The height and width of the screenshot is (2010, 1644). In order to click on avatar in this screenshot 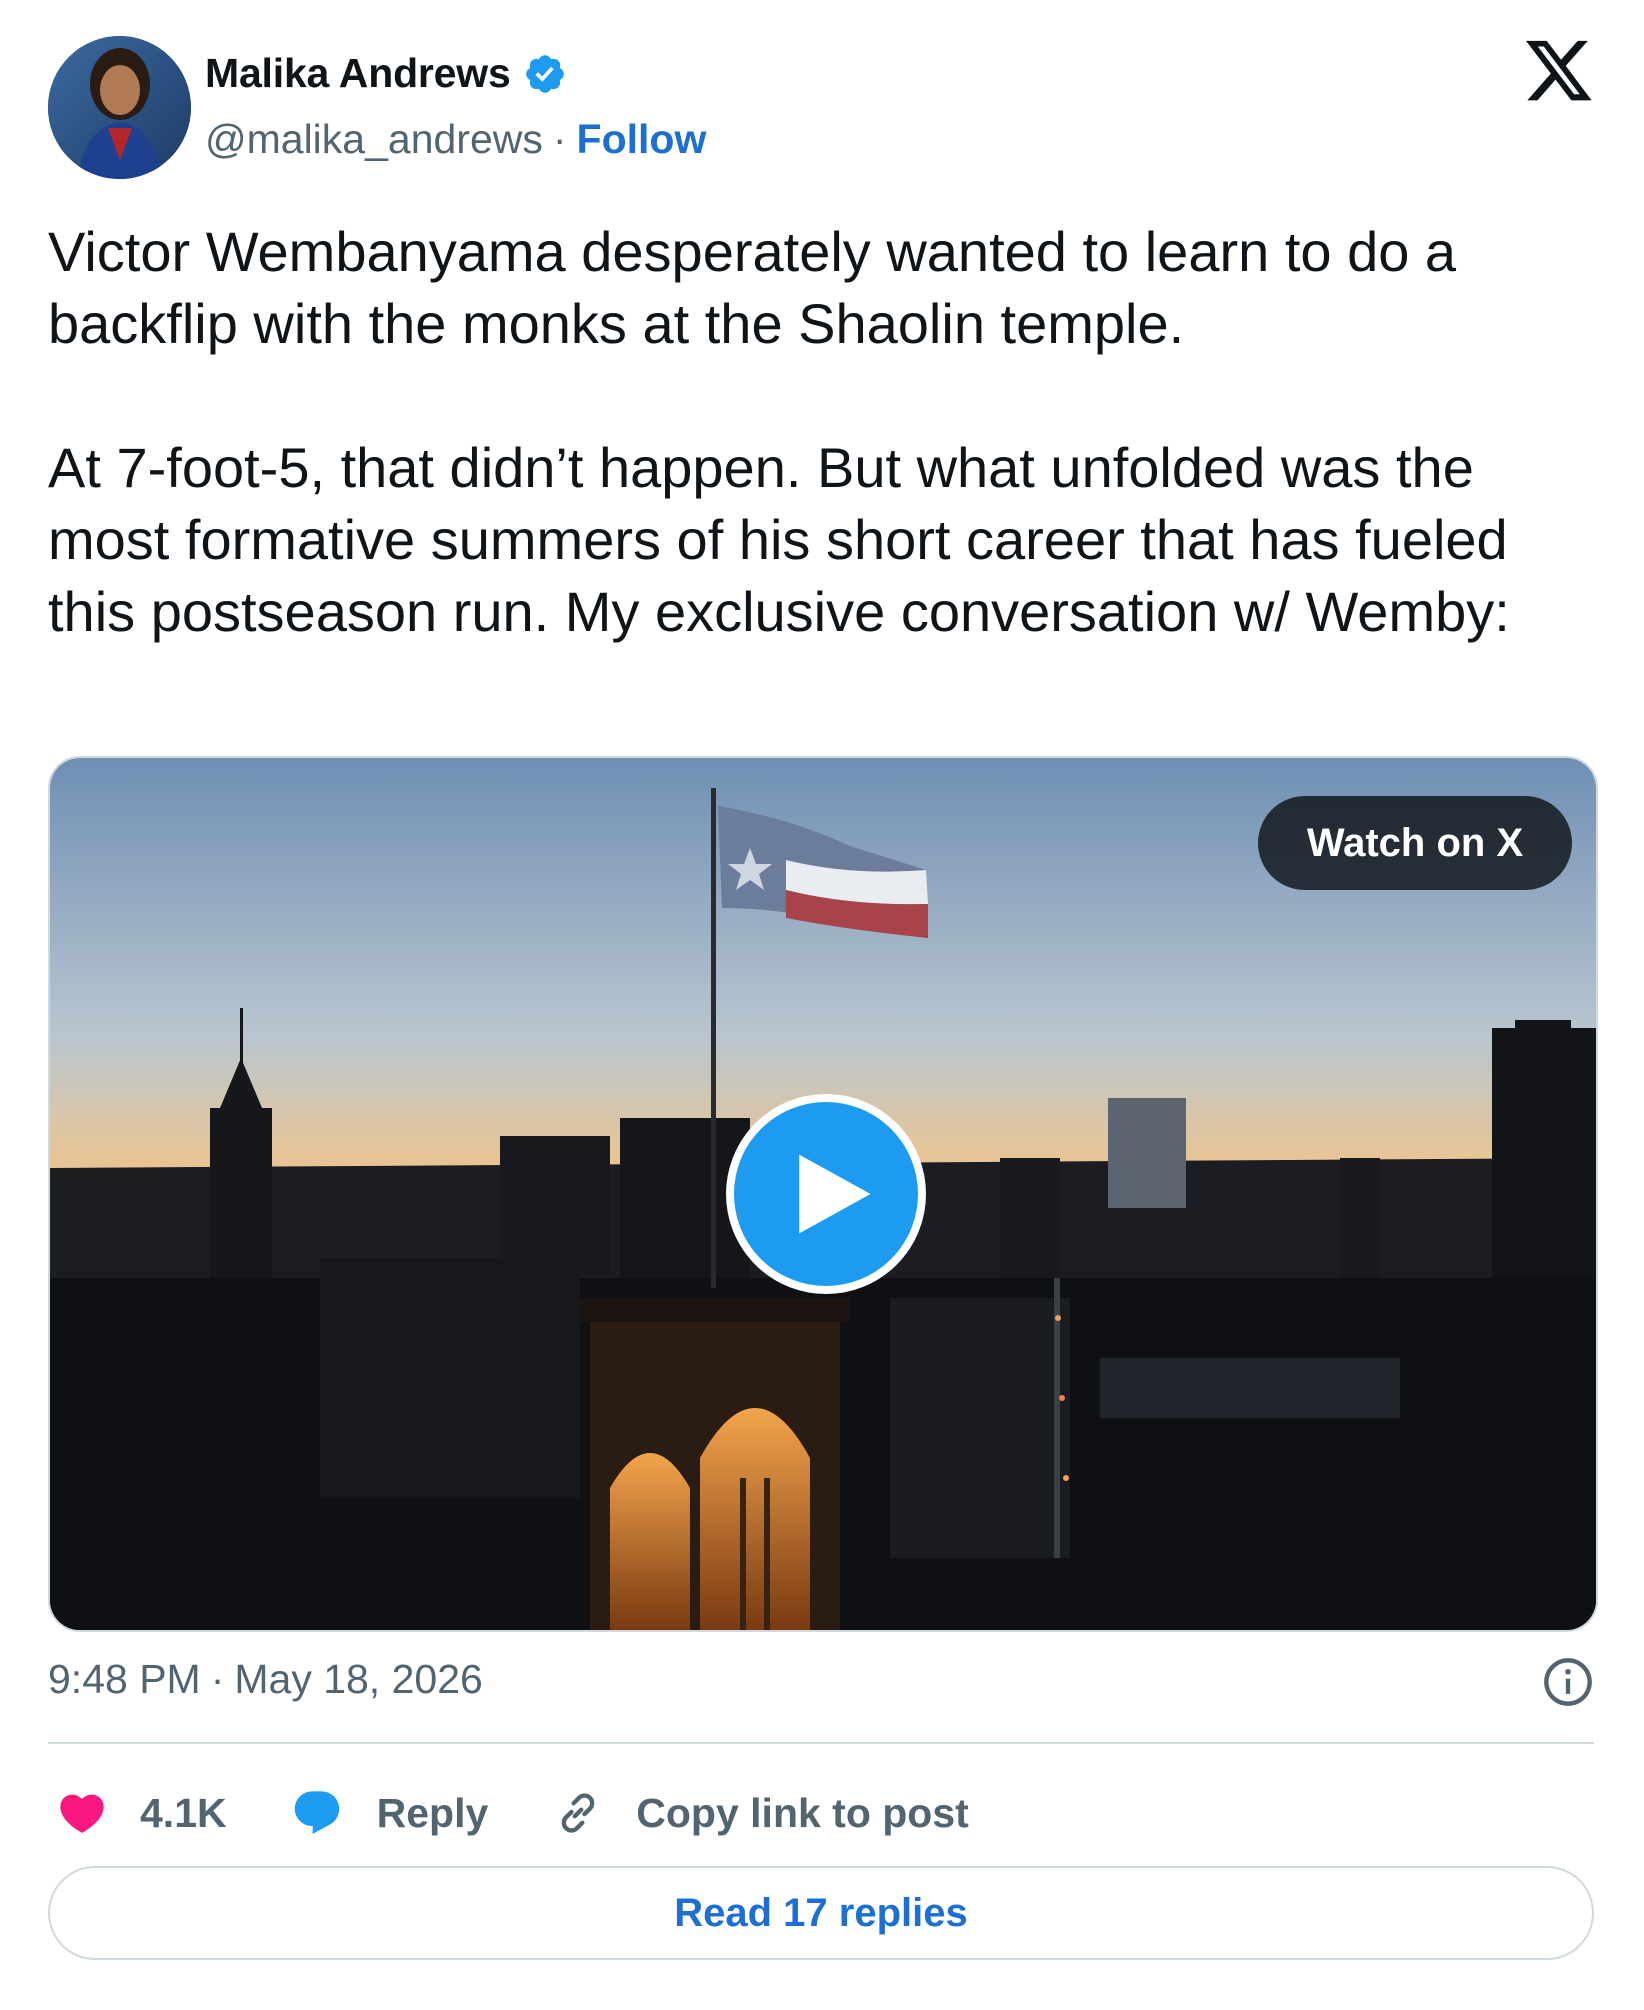, I will do `click(119, 107)`.